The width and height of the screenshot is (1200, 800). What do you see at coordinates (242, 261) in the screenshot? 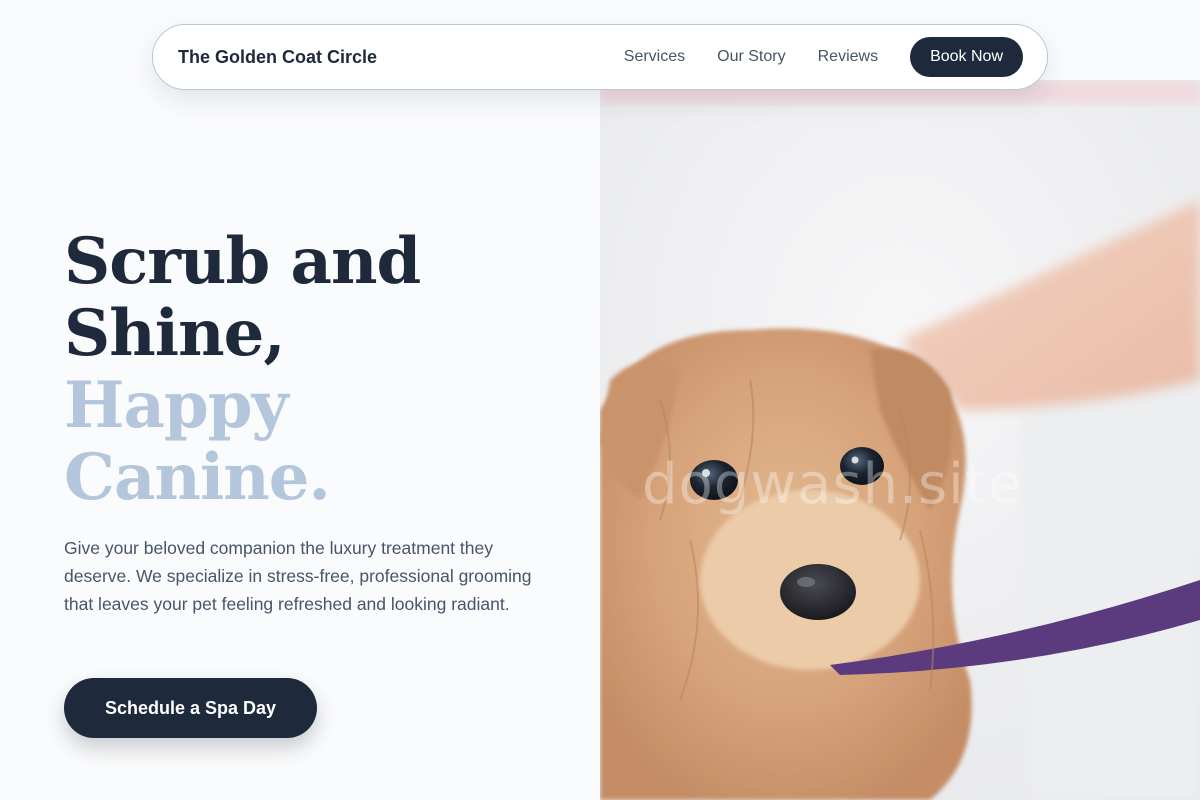
I see `hero-heading-line-1: Scrub and` at bounding box center [242, 261].